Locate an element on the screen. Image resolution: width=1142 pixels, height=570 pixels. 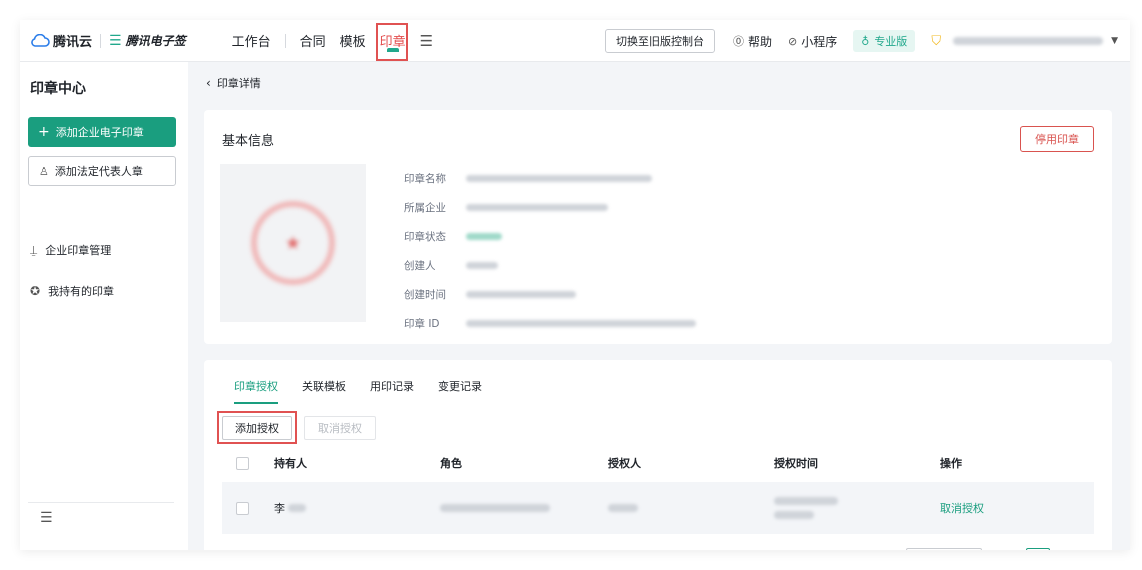
info-label: 印章状态 is located at coordinates (425, 237).